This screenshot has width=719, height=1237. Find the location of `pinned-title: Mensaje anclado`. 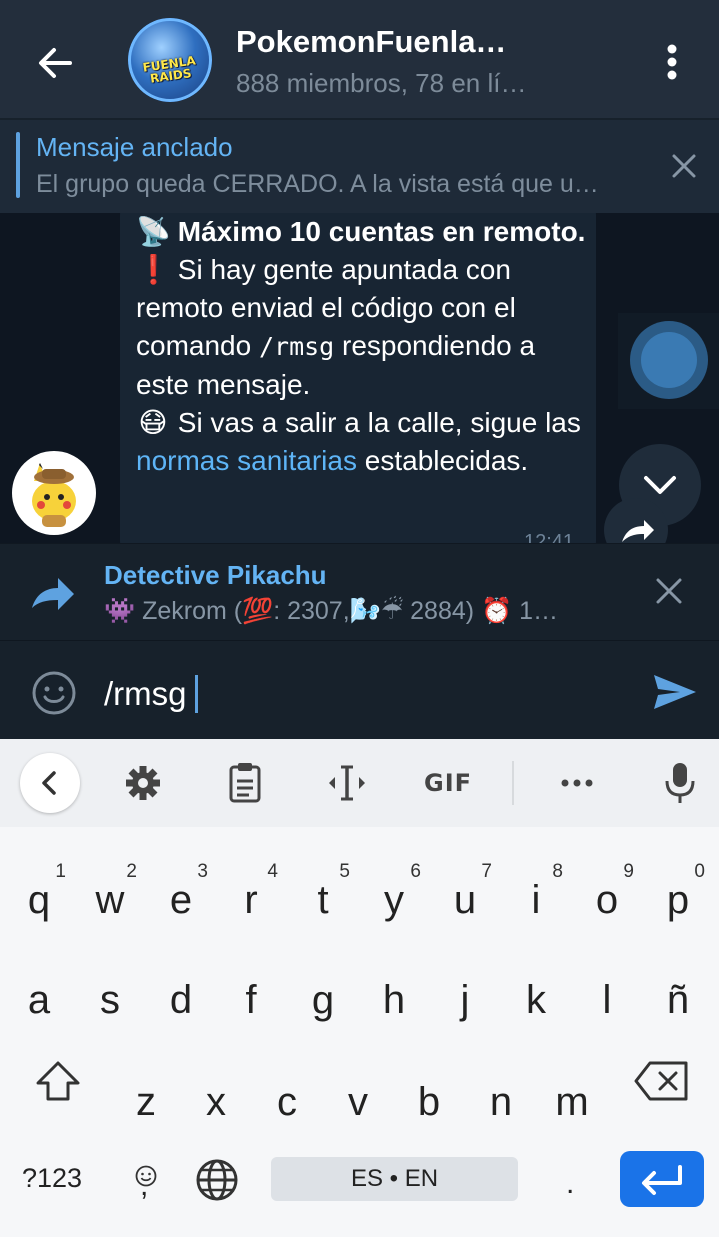

pinned-title: Mensaje anclado is located at coordinates (134, 147).